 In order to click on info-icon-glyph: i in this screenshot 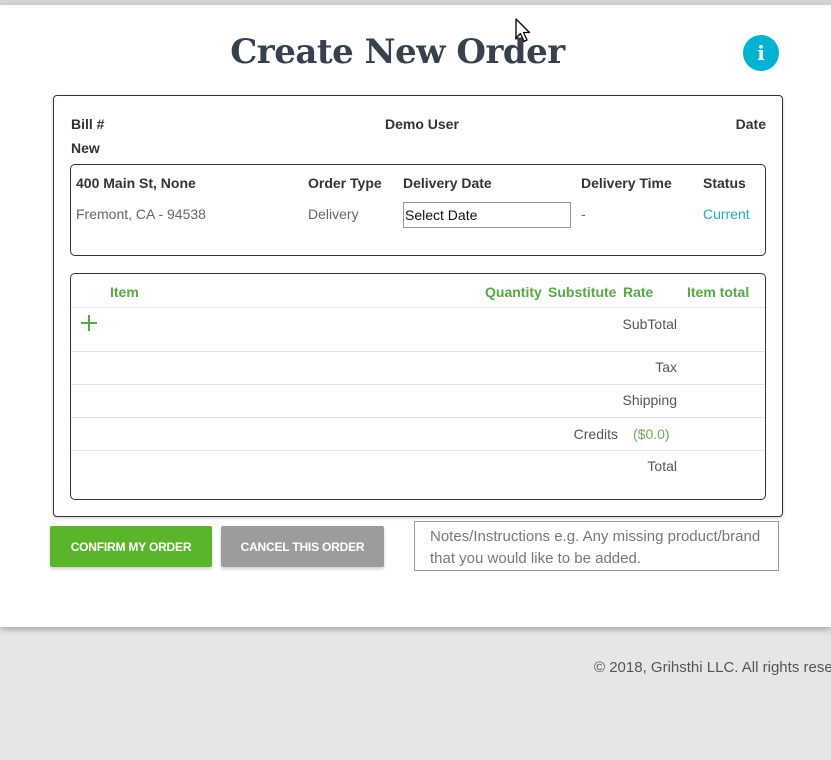, I will do `click(761, 53)`.